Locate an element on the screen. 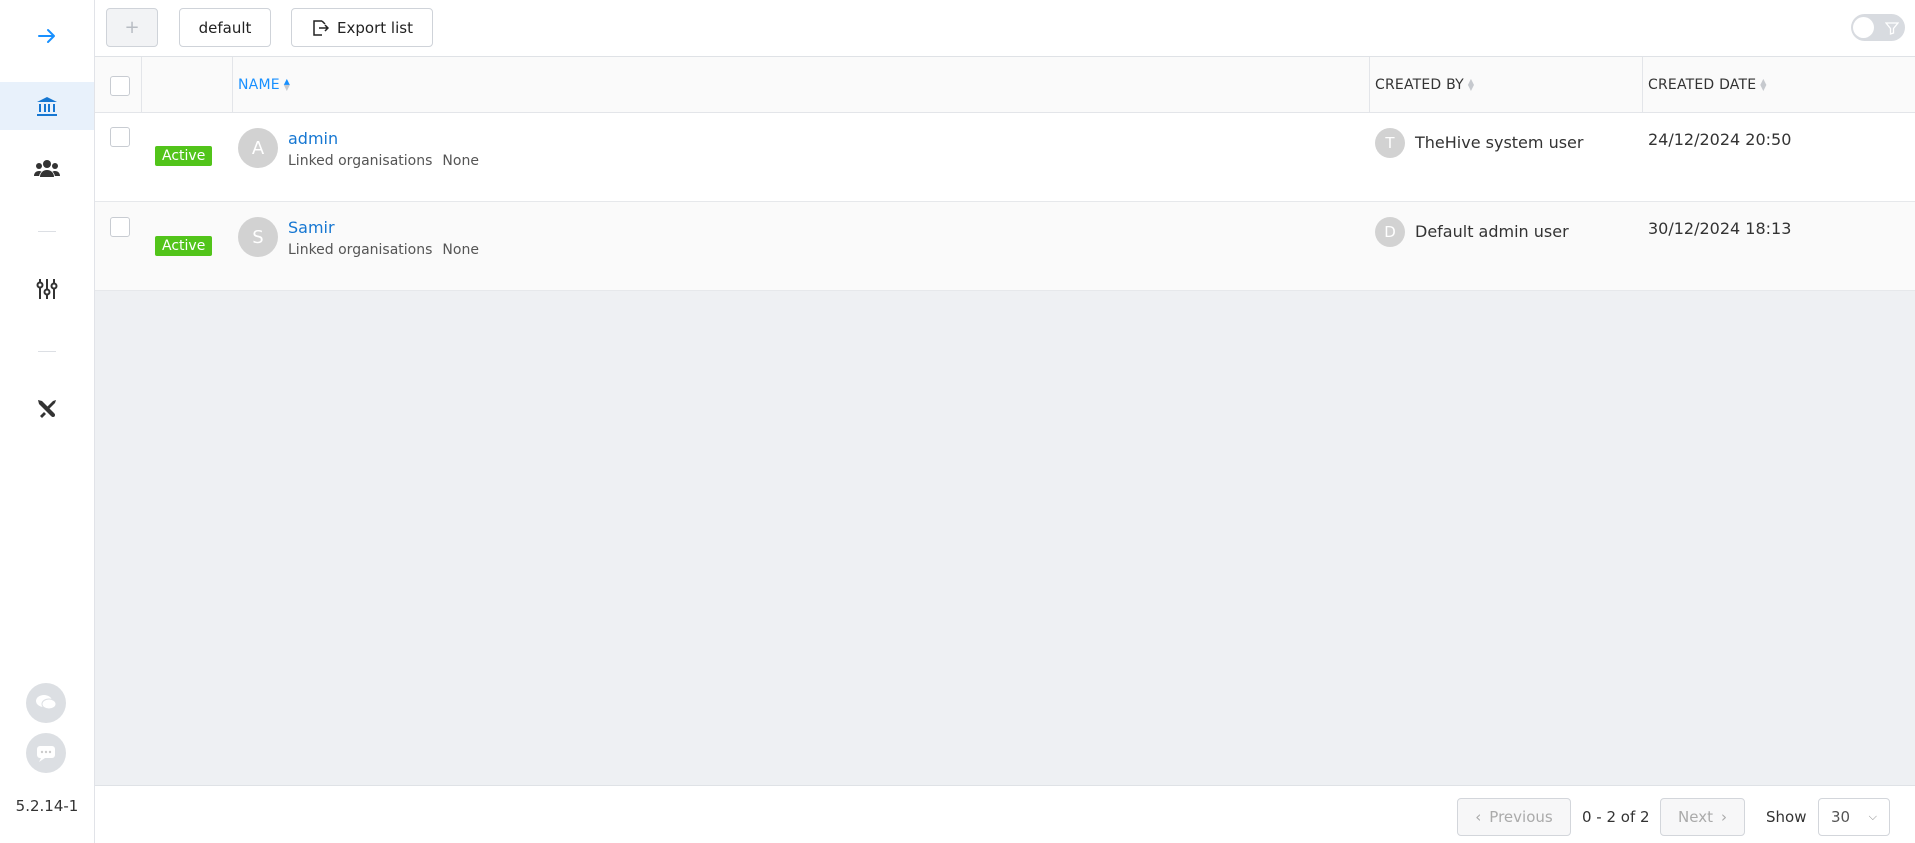 Image resolution: width=1915 pixels, height=843 pixels. sliders-icon is located at coordinates (47, 289).